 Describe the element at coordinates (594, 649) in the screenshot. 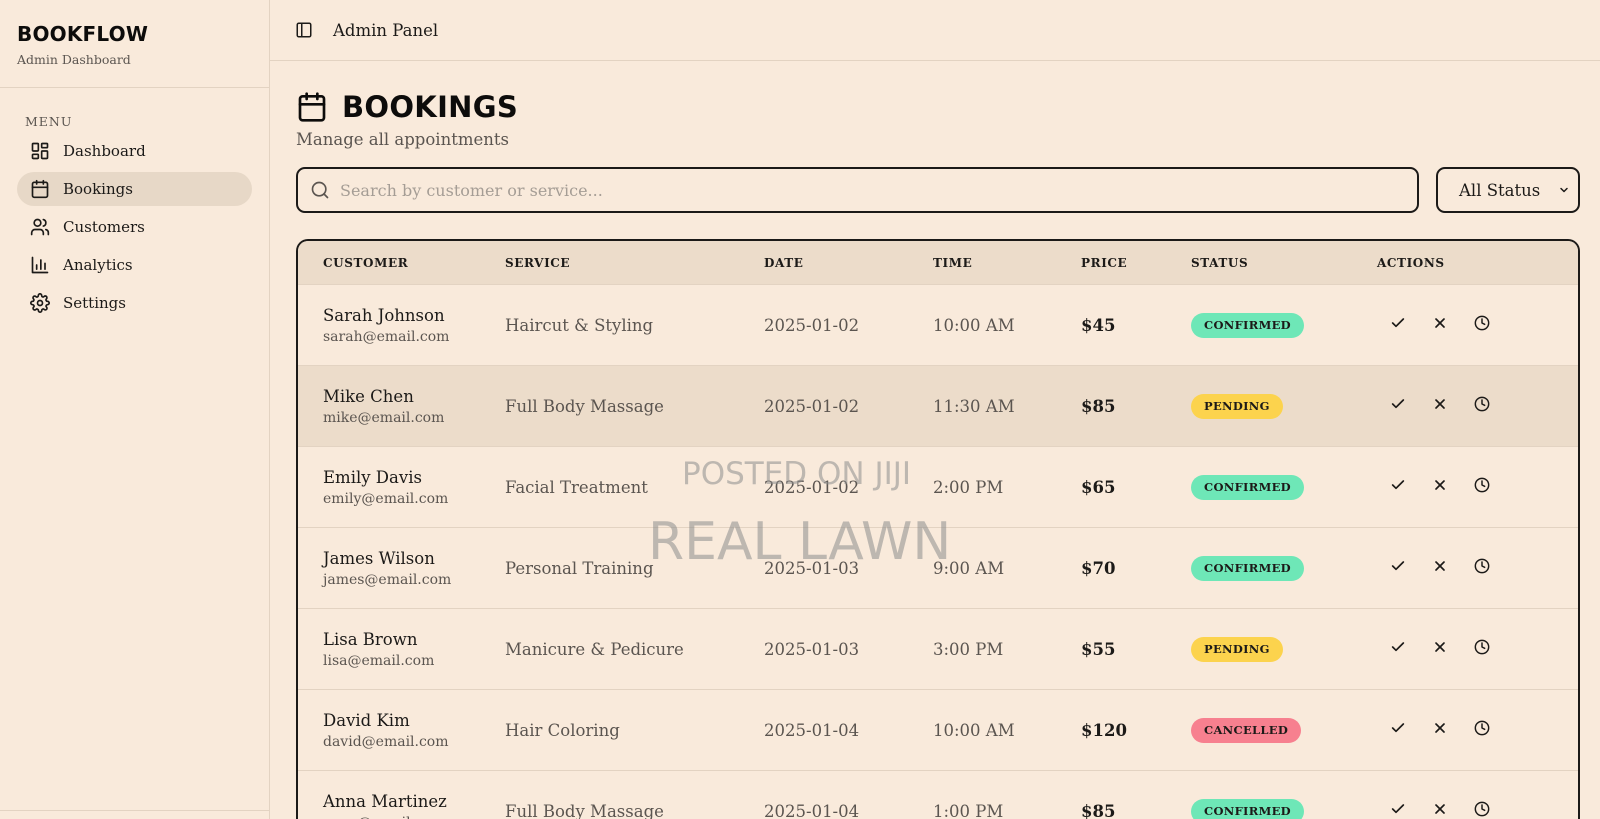

I see `service-cell: Manicure & Pedicure` at that location.